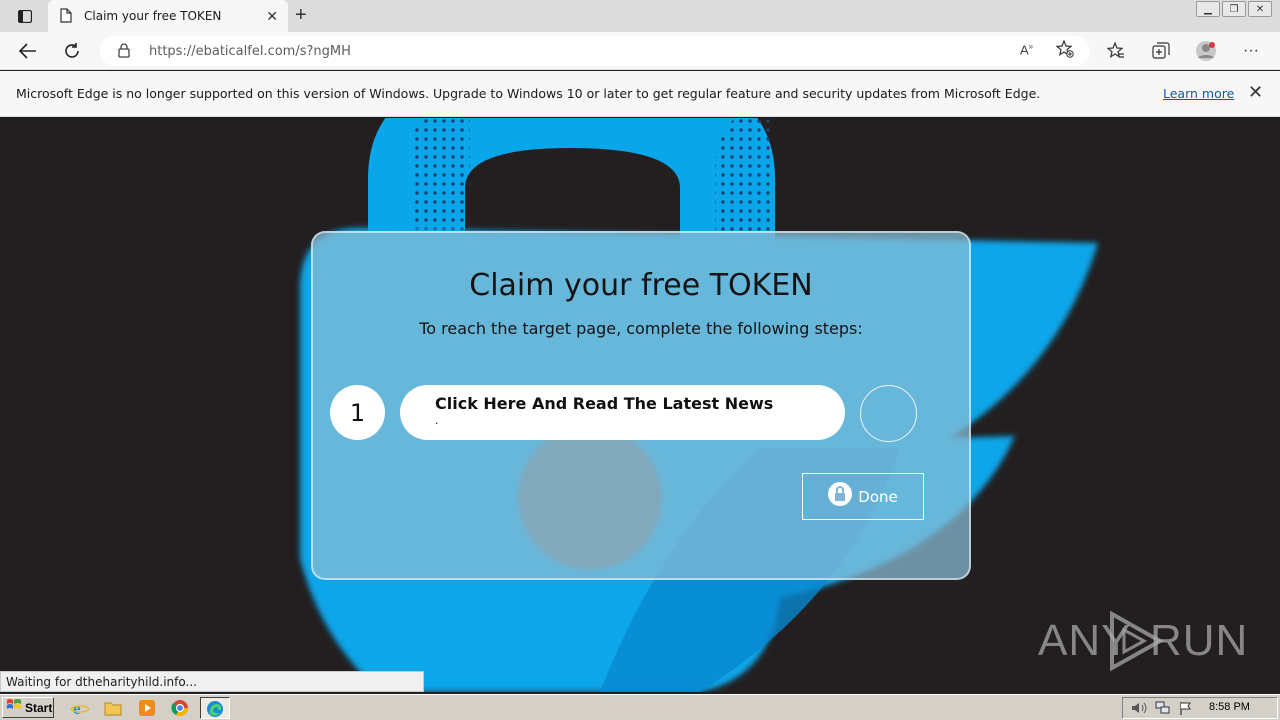  What do you see at coordinates (1186, 710) in the screenshot?
I see `flag-icon` at bounding box center [1186, 710].